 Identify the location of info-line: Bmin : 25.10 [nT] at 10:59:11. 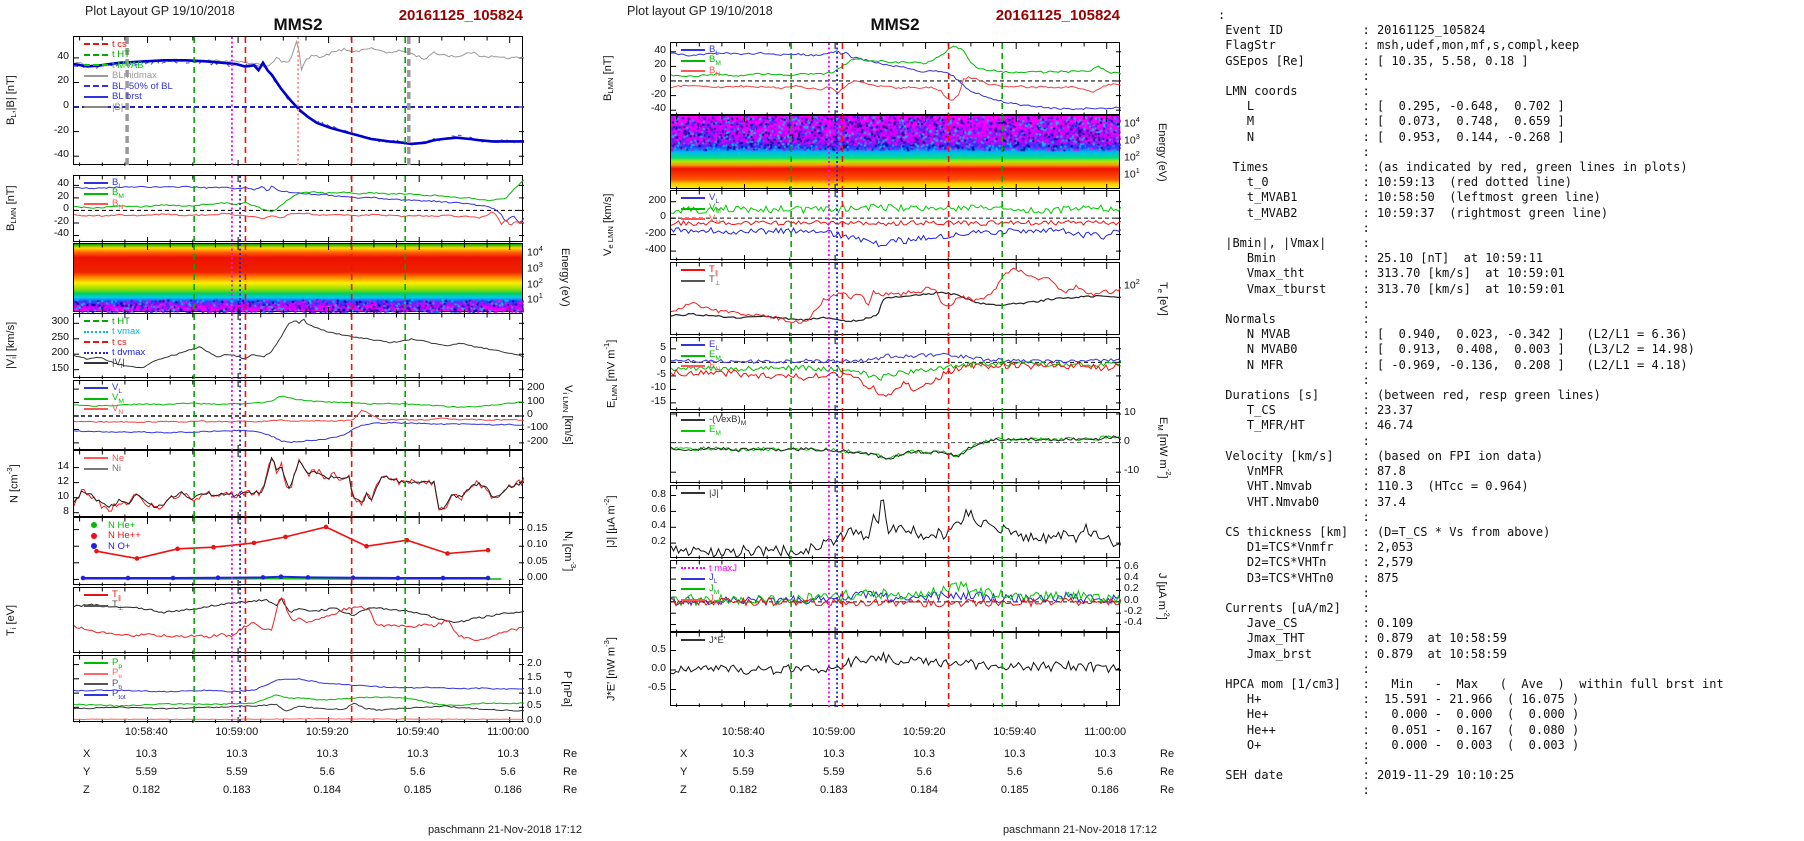
(1381, 258).